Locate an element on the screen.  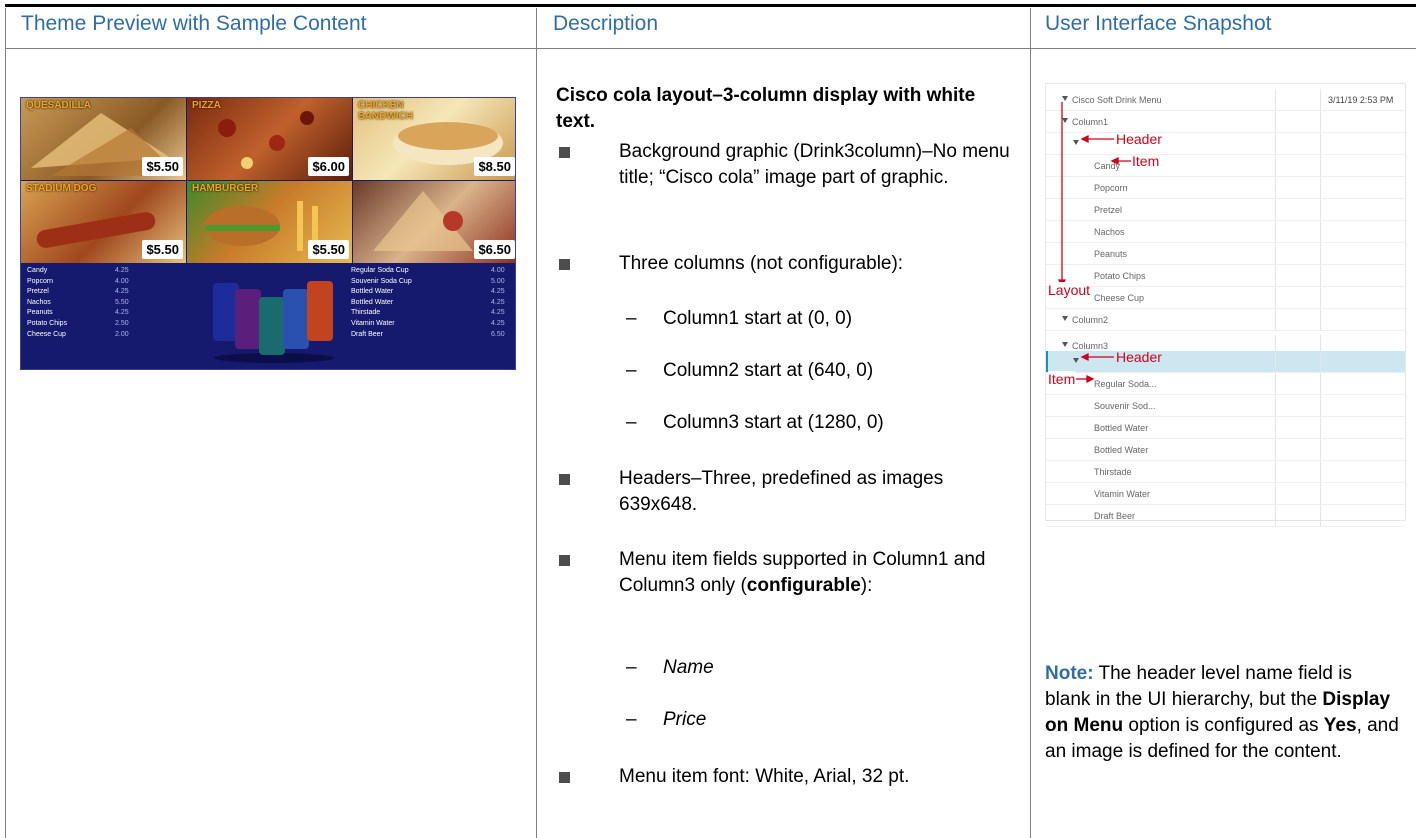
tree-row-root: Cisco Soft Drink Menu 3/11/19 2:53 PM is located at coordinates (1225, 100).